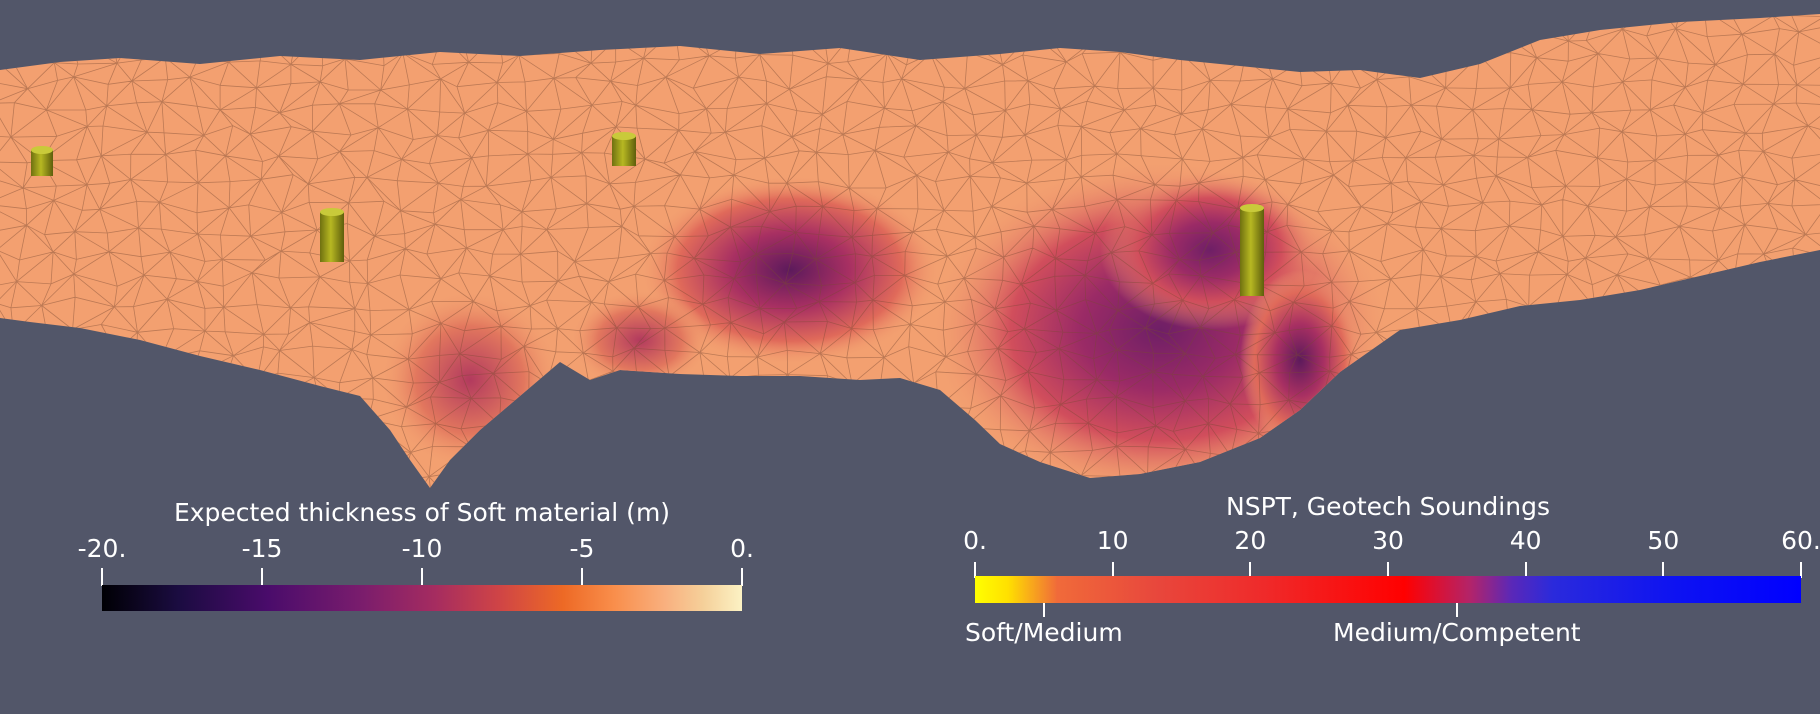  What do you see at coordinates (582, 548) in the screenshot?
I see `thickness-tick-label: -5` at bounding box center [582, 548].